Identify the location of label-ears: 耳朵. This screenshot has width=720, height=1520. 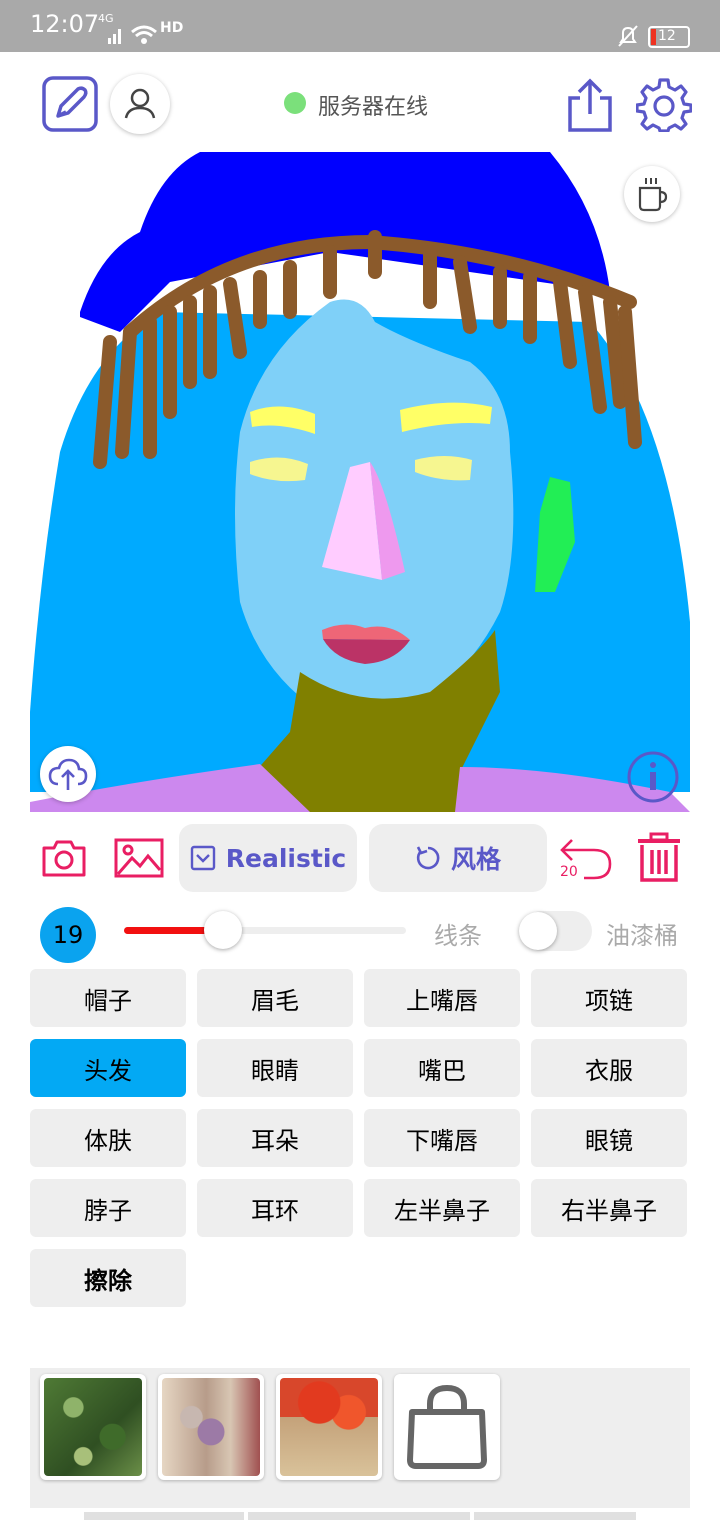
(275, 1138).